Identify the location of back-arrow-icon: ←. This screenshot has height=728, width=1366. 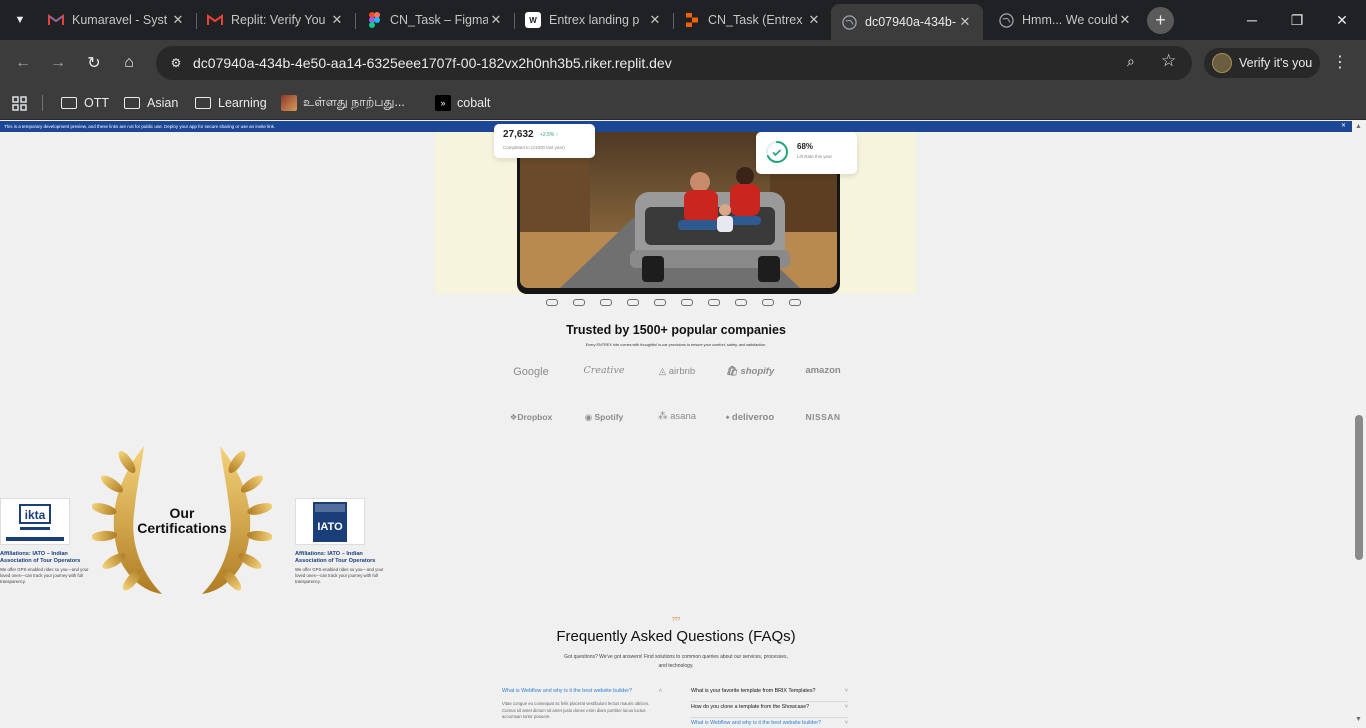
(23, 63).